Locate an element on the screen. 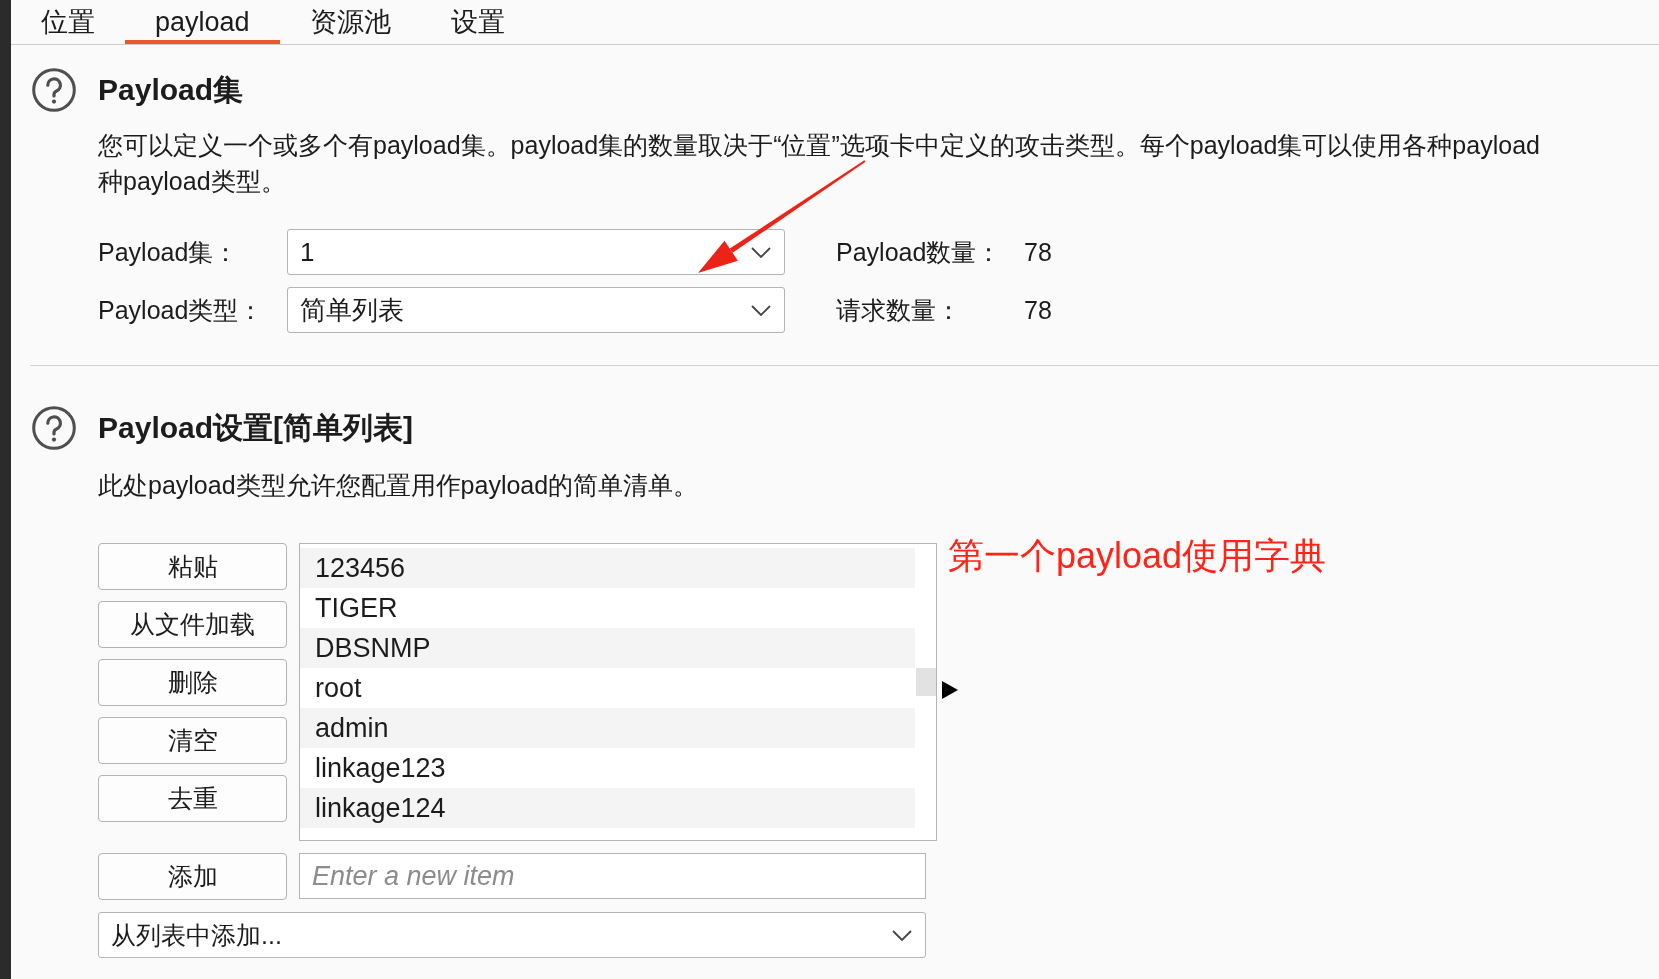 The image size is (1659, 979). tab: 位置 is located at coordinates (68, 22).